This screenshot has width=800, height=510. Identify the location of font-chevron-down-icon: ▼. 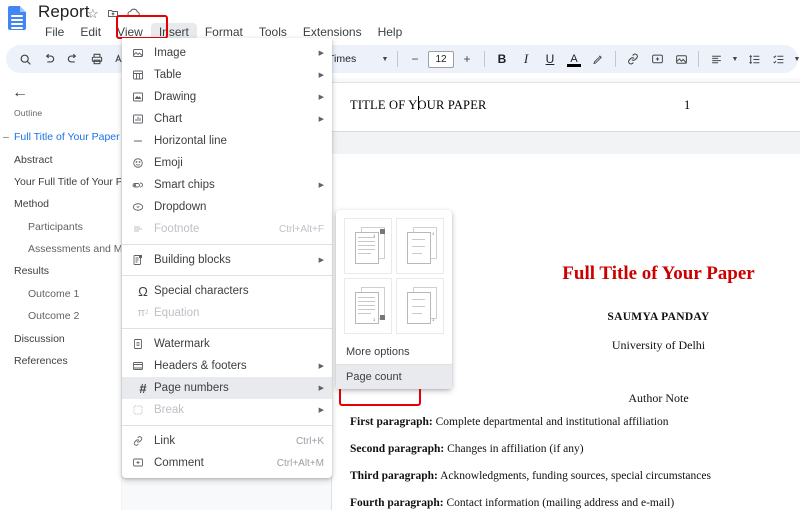
(385, 59).